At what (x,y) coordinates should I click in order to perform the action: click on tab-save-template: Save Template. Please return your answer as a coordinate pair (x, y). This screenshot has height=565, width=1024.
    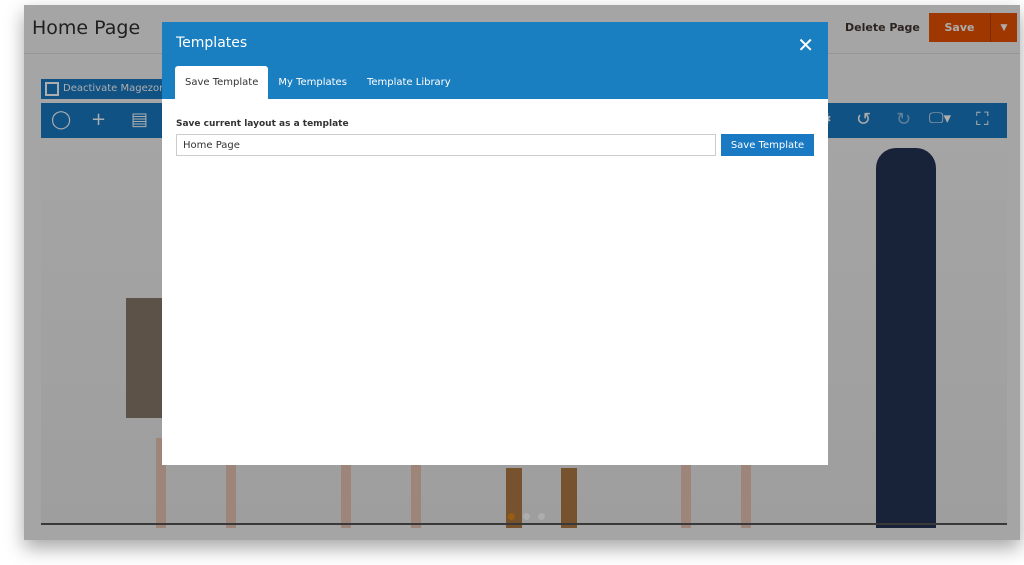
    Looking at the image, I should click on (222, 82).